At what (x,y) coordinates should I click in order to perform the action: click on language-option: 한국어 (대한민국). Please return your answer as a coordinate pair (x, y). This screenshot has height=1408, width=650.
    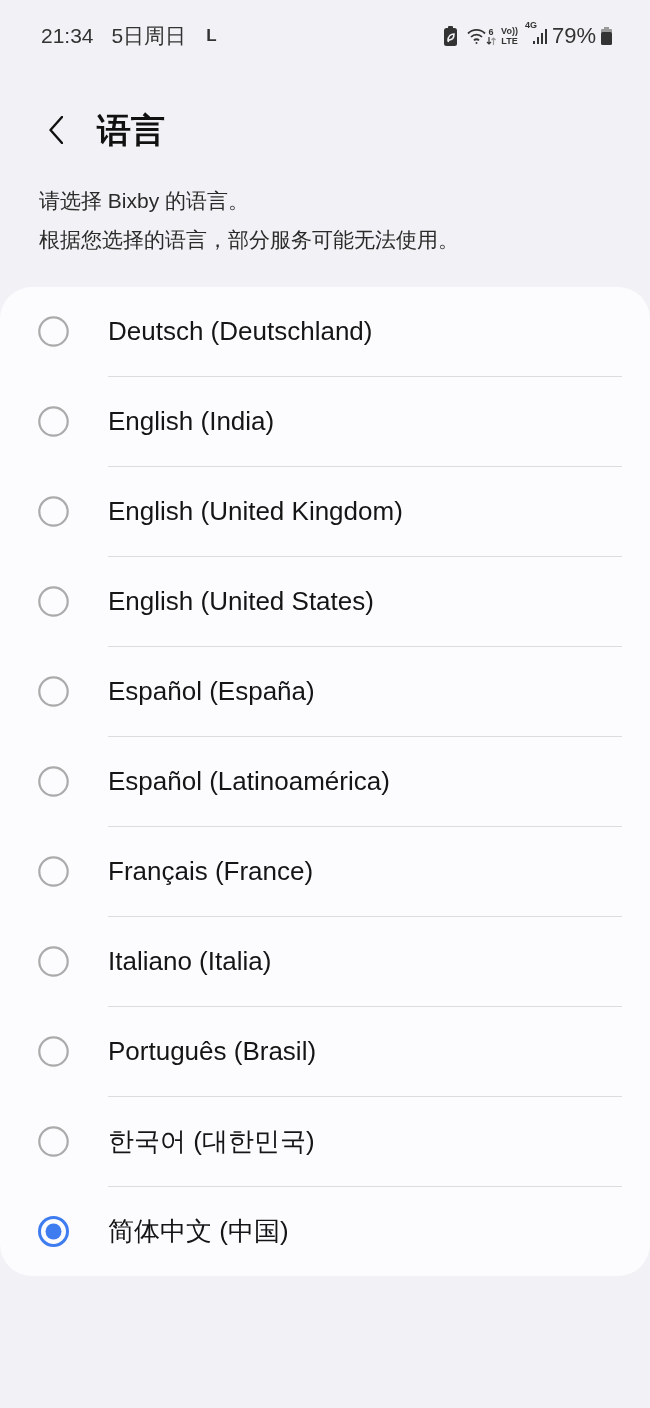
    Looking at the image, I should click on (325, 1141).